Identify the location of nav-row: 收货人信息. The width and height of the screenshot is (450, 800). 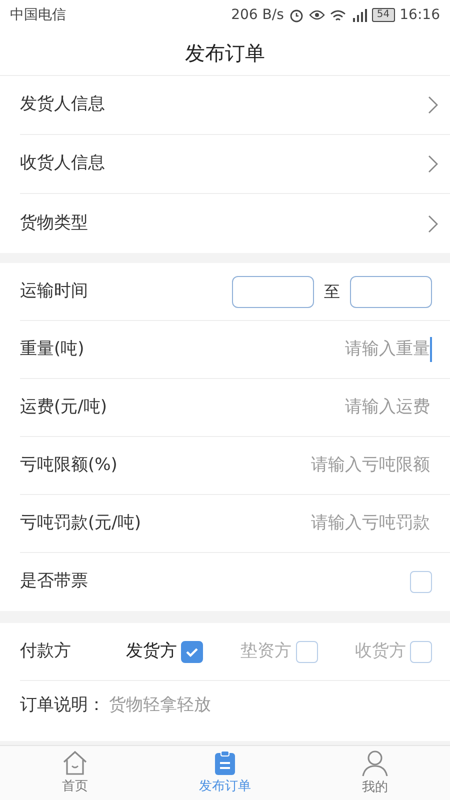
(235, 164).